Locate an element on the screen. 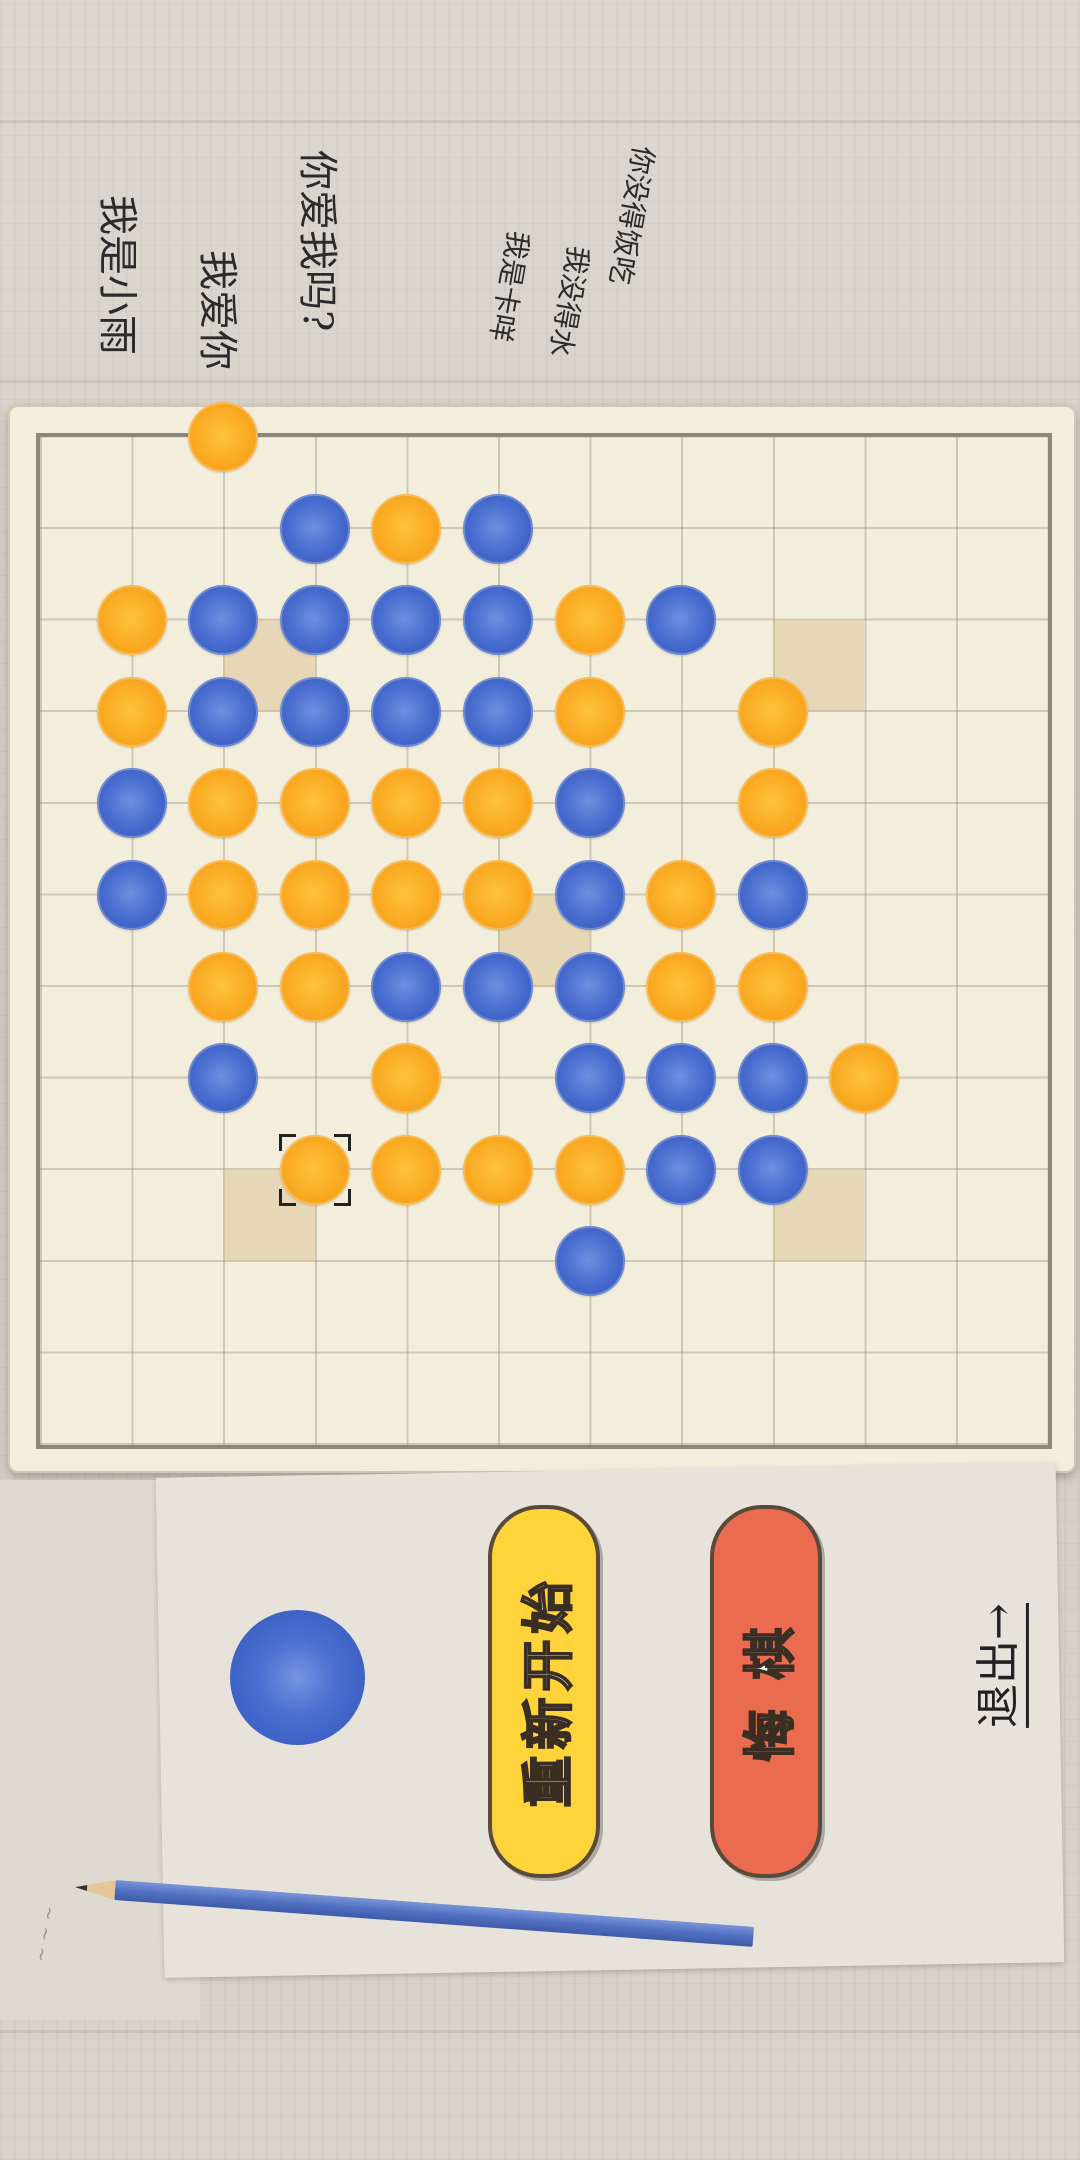 This screenshot has height=2160, width=1080. last-move-marker is located at coordinates (314, 1169).